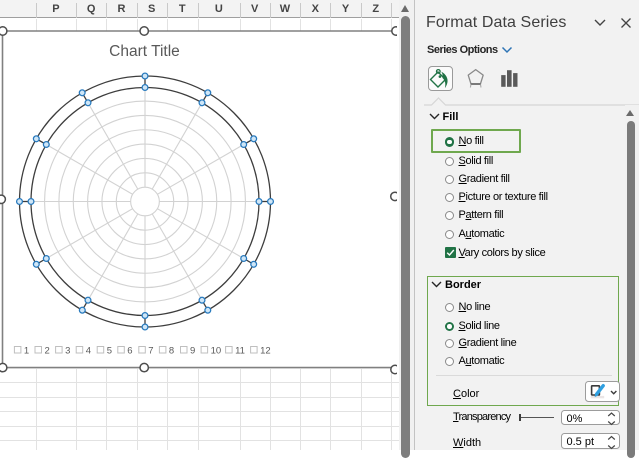 The width and height of the screenshot is (639, 458). Describe the element at coordinates (240, 351) in the screenshot. I see `svg-text: 11` at that location.